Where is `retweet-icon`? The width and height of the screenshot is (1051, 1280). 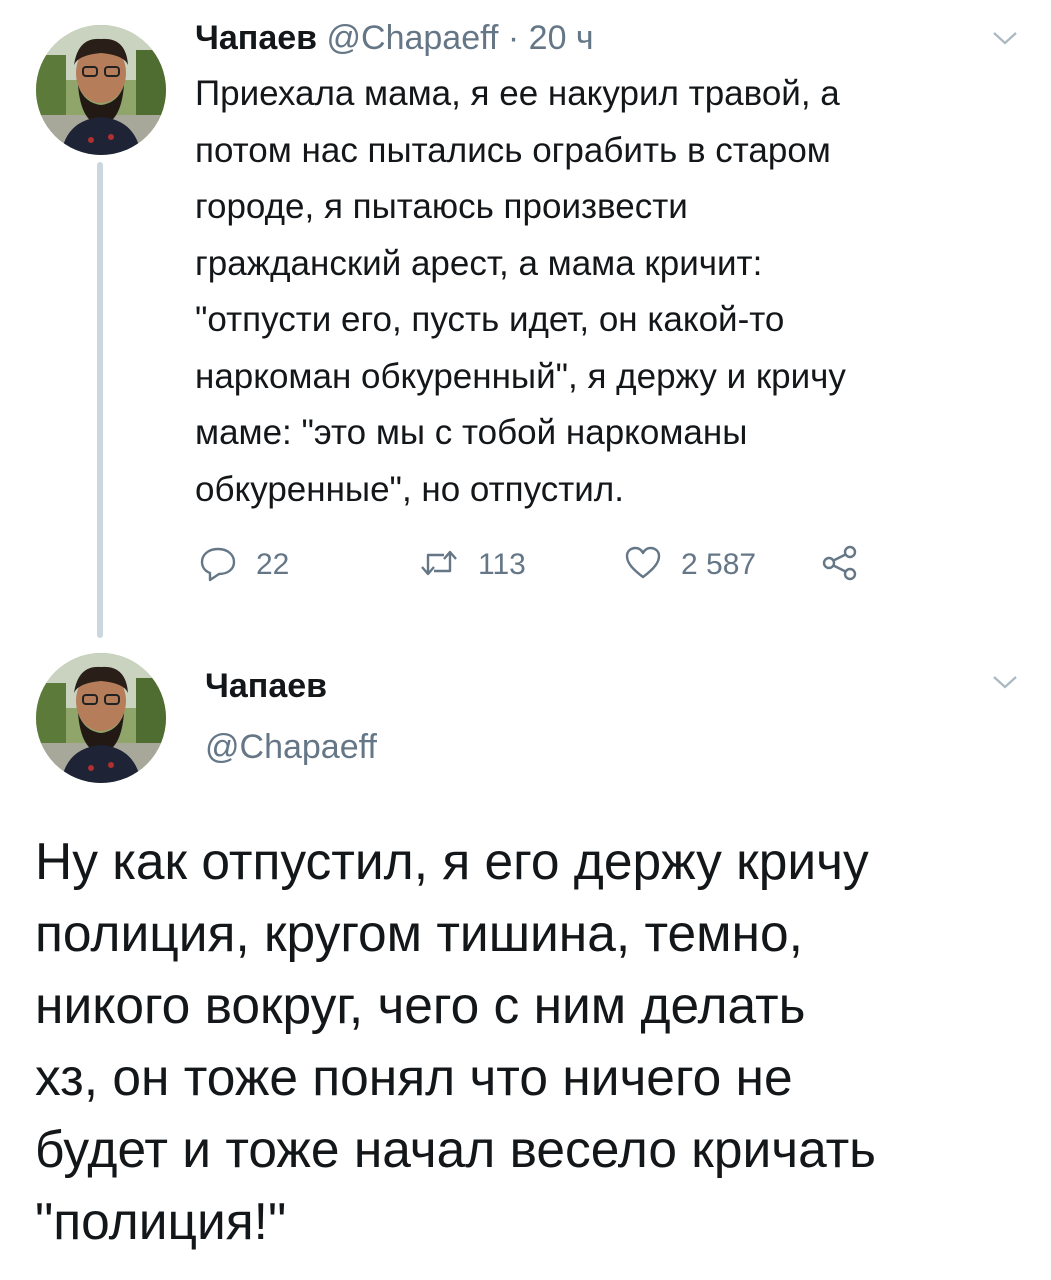
retweet-icon is located at coordinates (439, 565).